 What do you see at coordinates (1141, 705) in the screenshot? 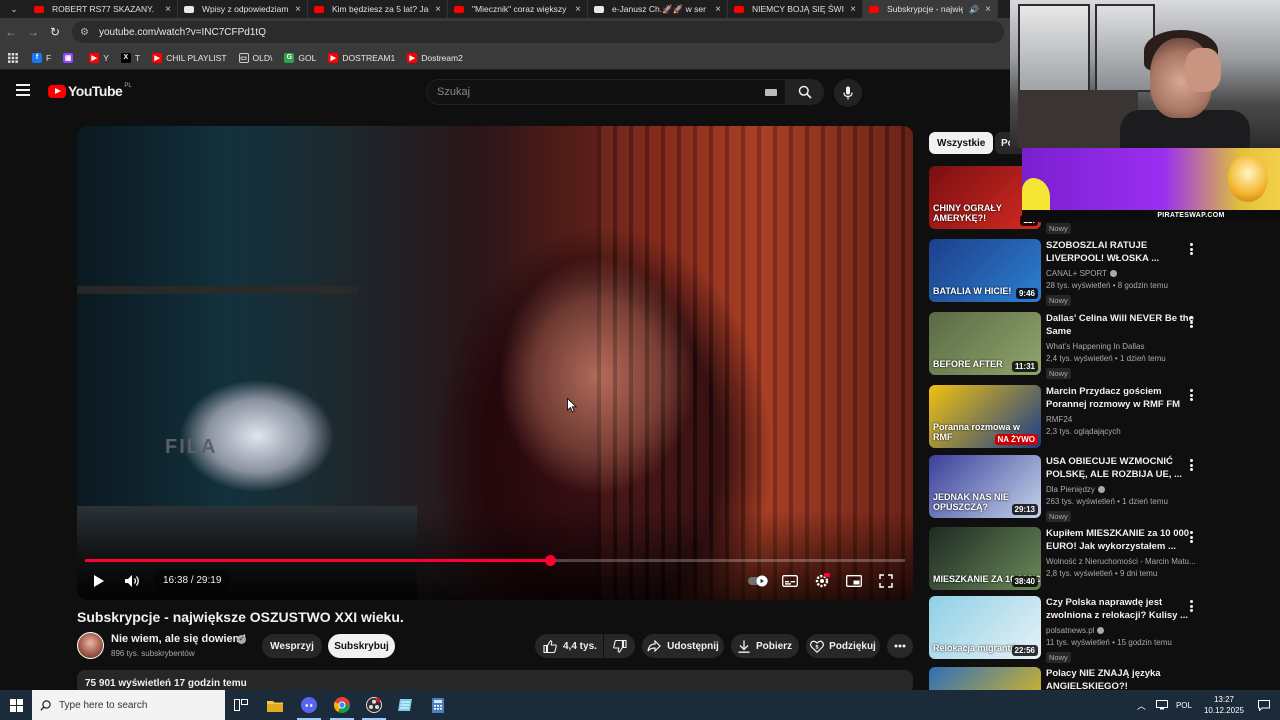
I see `tray-chevron-icon: ︿` at bounding box center [1141, 705].